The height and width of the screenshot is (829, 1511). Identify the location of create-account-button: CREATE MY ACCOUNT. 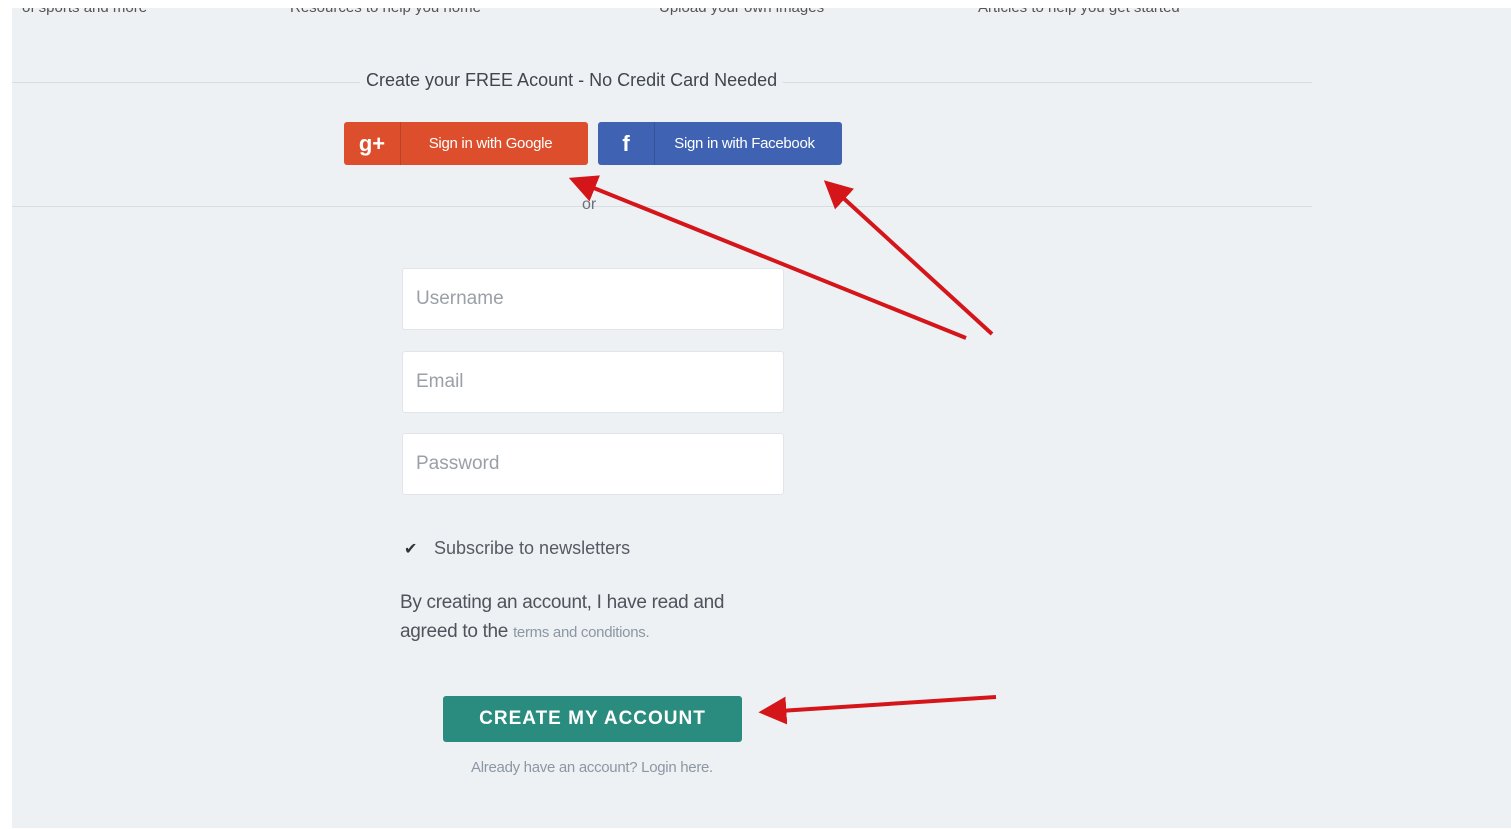
(592, 719).